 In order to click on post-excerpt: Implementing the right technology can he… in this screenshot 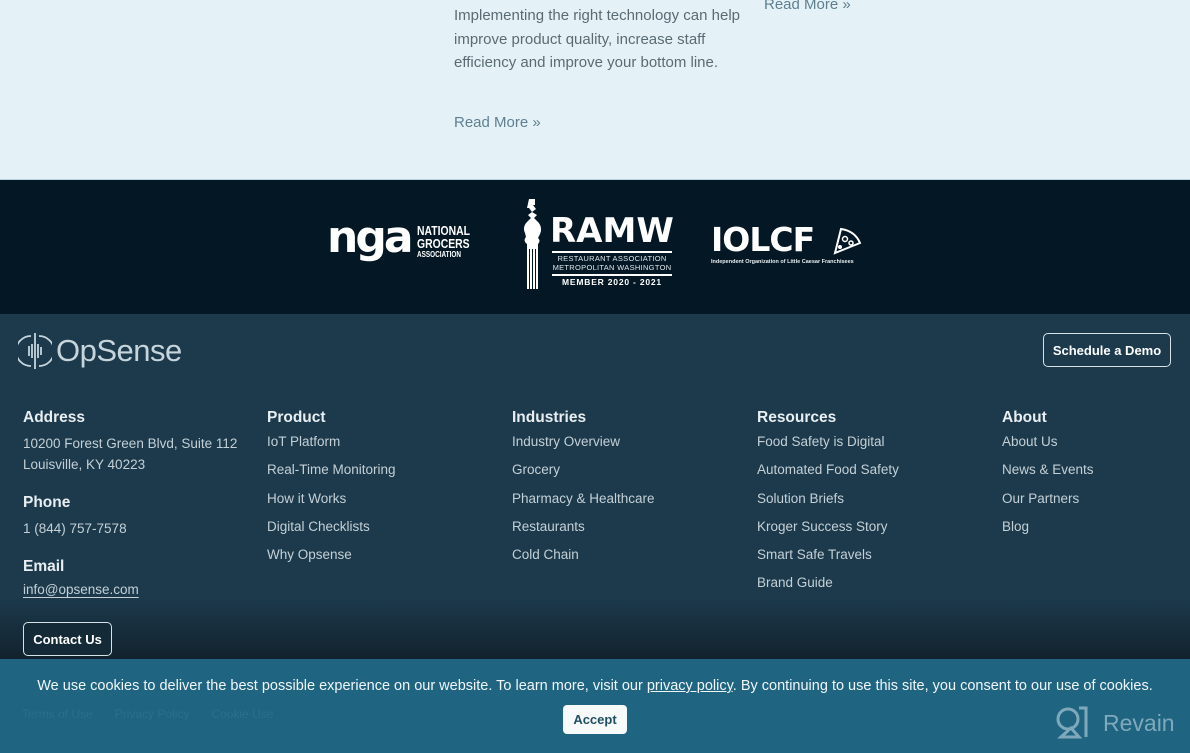, I will do `click(597, 39)`.